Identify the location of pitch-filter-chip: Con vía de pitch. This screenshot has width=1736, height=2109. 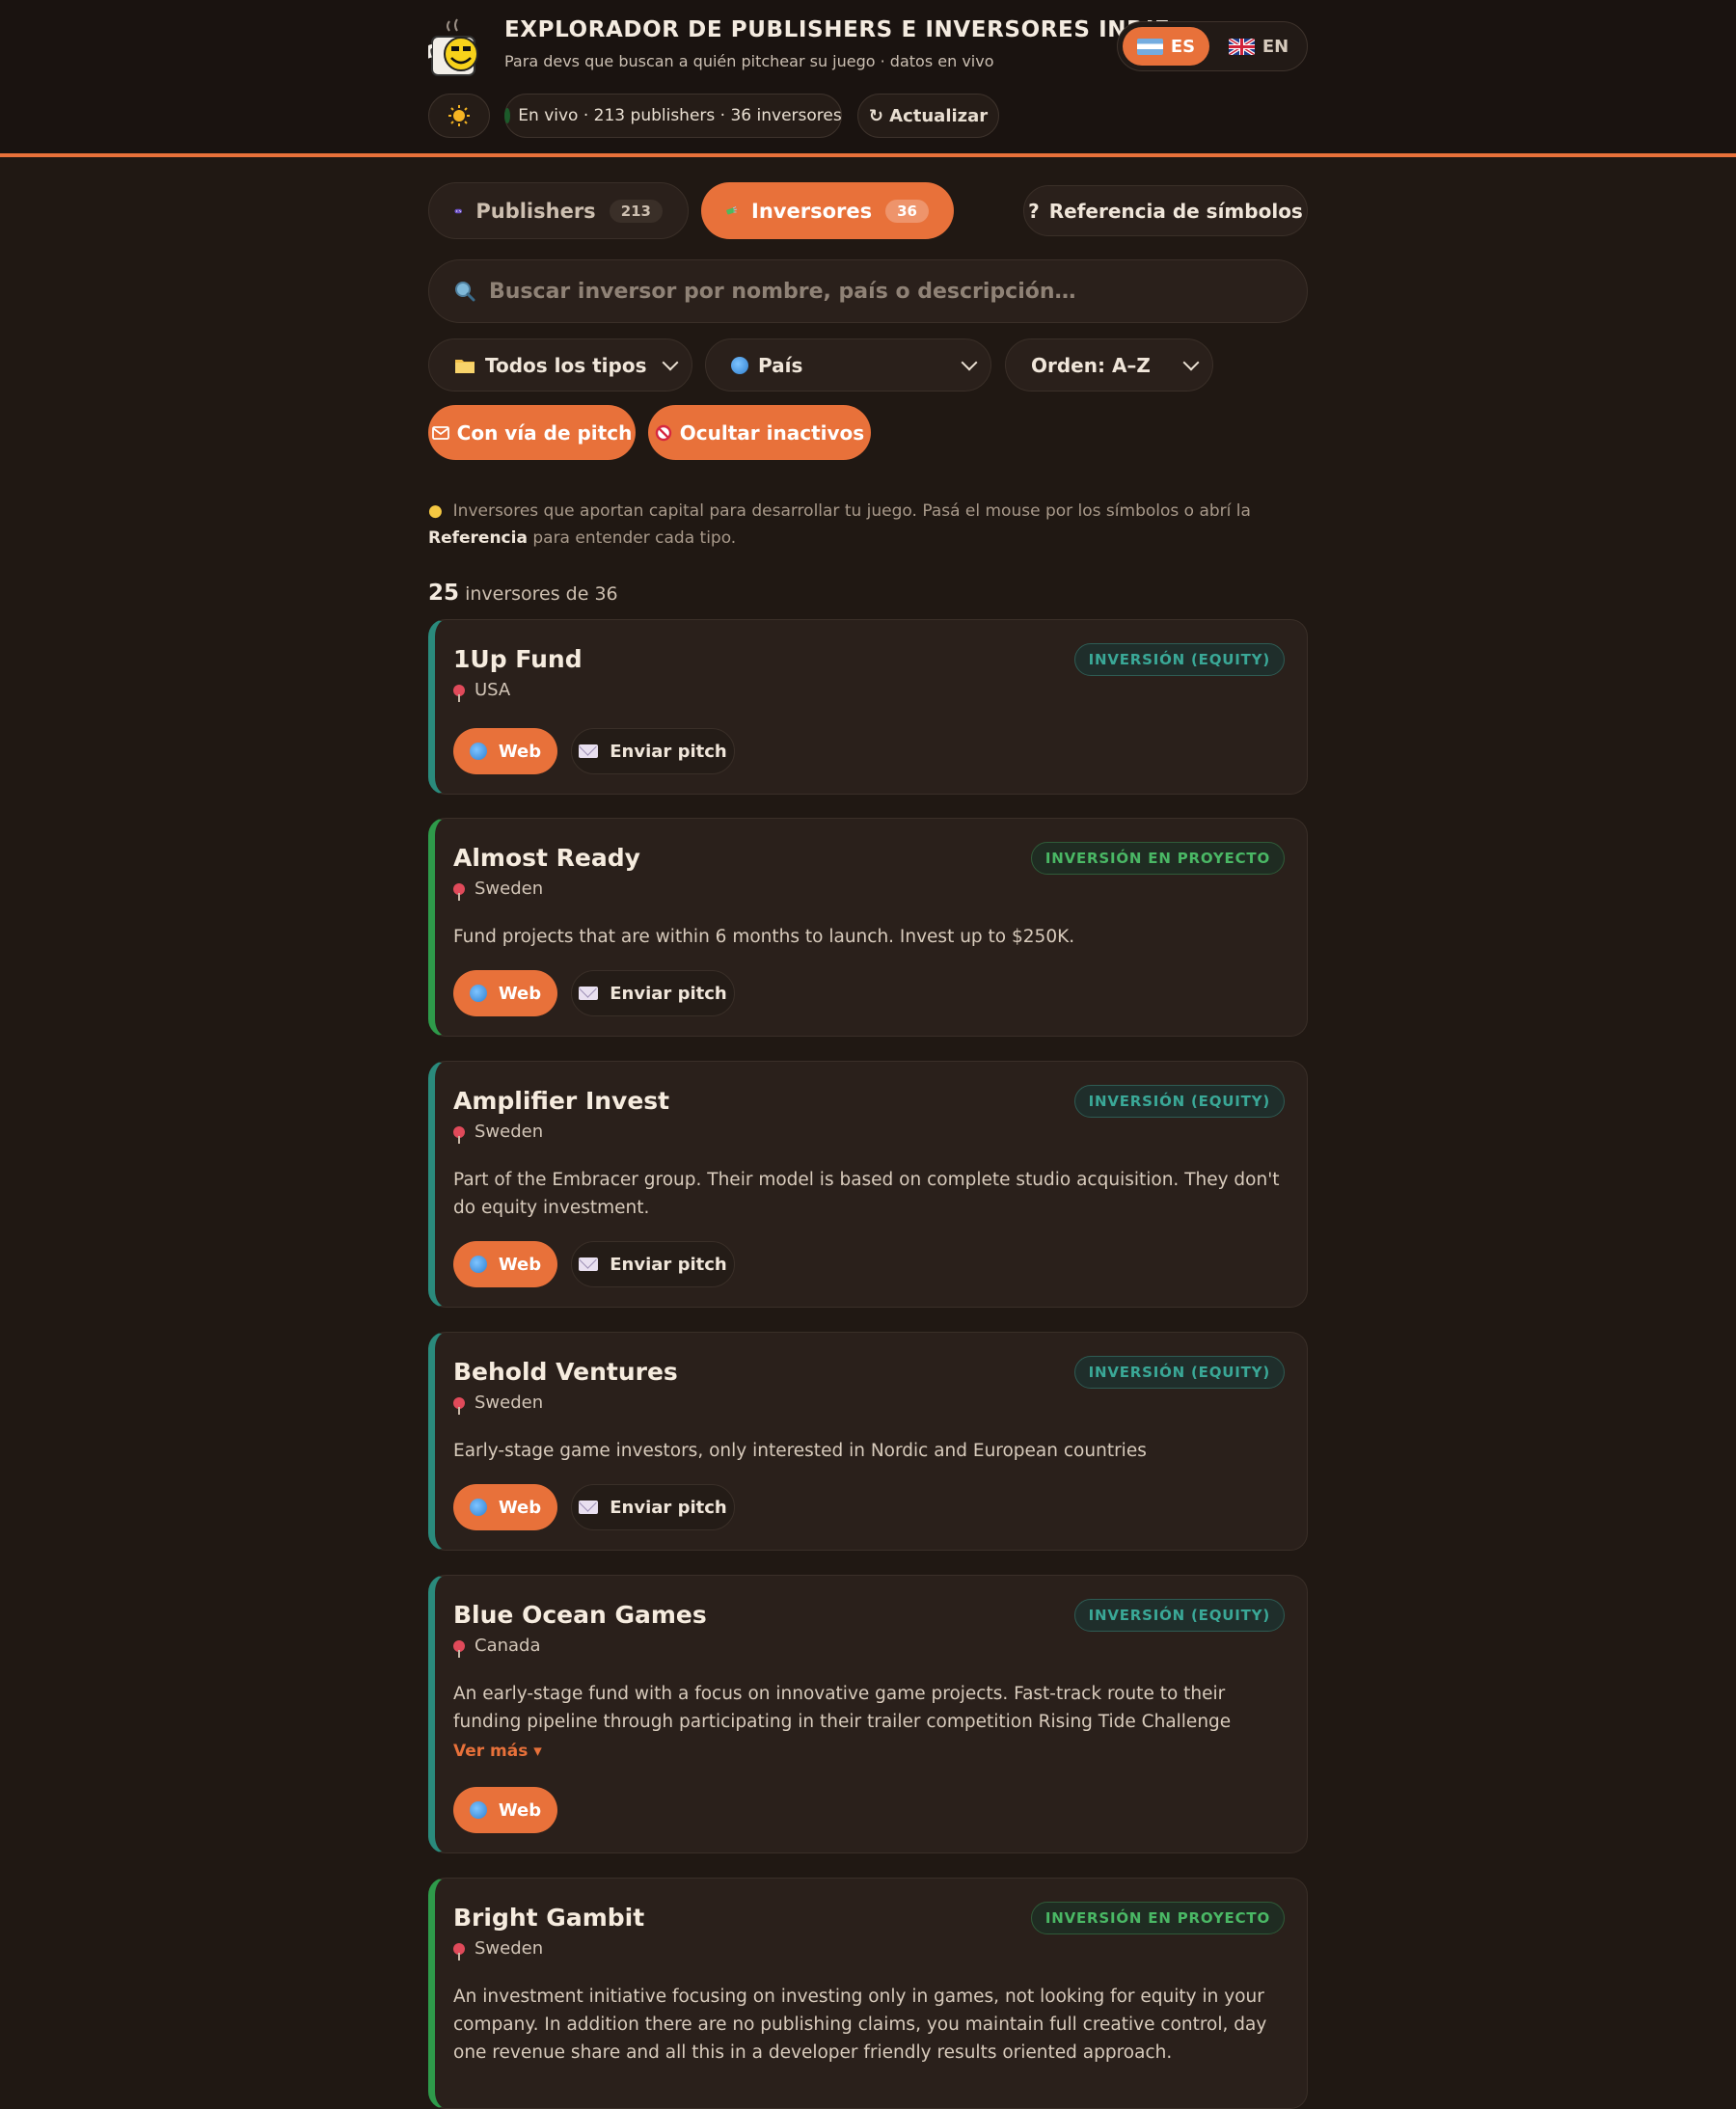
(532, 432).